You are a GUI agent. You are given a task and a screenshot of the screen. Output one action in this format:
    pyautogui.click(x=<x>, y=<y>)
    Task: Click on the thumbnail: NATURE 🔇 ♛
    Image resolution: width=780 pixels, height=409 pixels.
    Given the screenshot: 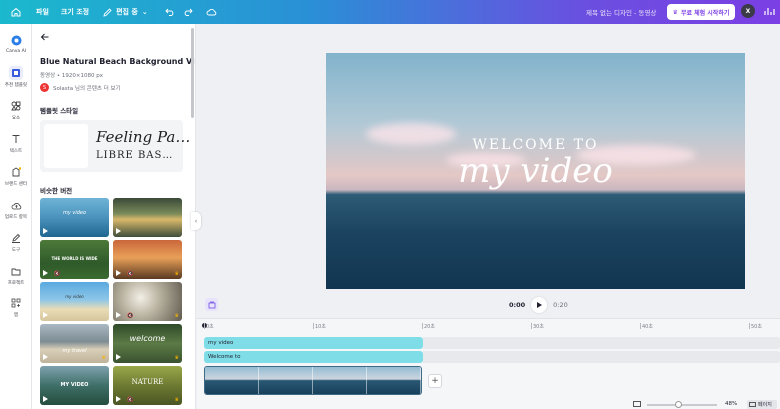 What is the action you would take?
    pyautogui.click(x=147, y=385)
    